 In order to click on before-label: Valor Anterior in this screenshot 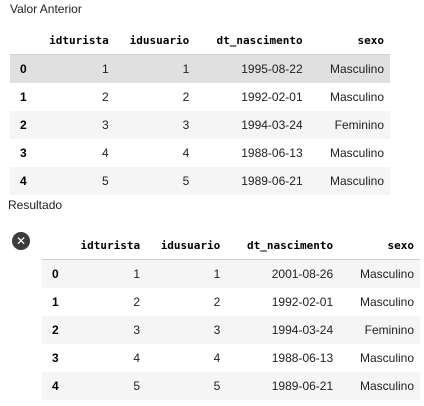, I will do `click(46, 9)`.